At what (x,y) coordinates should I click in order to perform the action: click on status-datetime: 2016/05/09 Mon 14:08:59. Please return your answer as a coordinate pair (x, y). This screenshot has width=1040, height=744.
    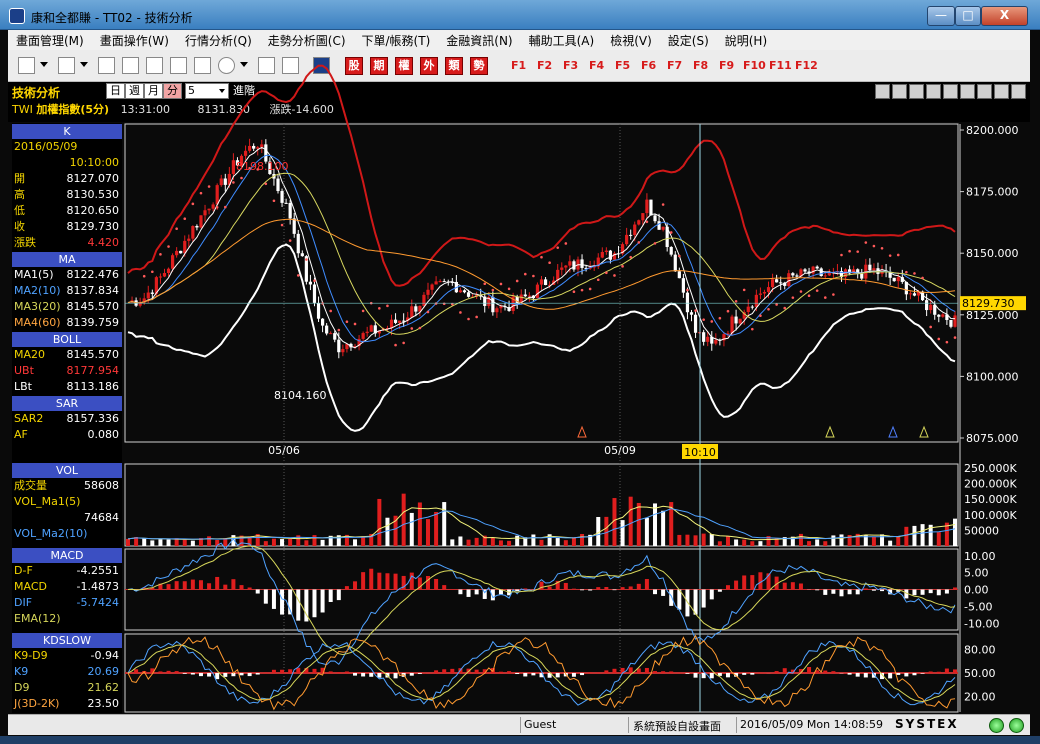
    Looking at the image, I should click on (811, 724).